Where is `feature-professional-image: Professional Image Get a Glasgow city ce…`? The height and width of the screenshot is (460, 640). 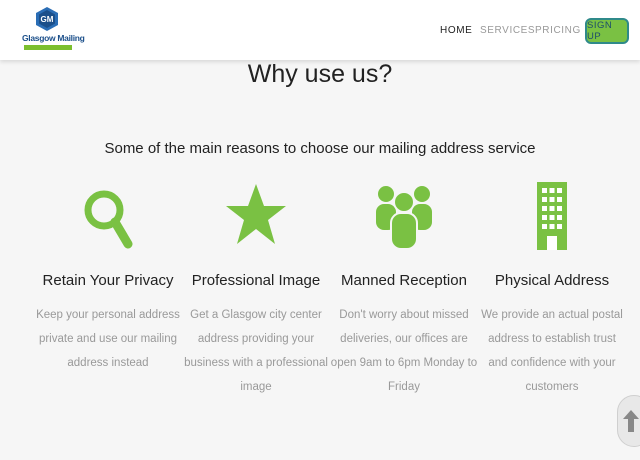
feature-professional-image: Professional Image Get a Glasgow city ce… is located at coordinates (256, 289).